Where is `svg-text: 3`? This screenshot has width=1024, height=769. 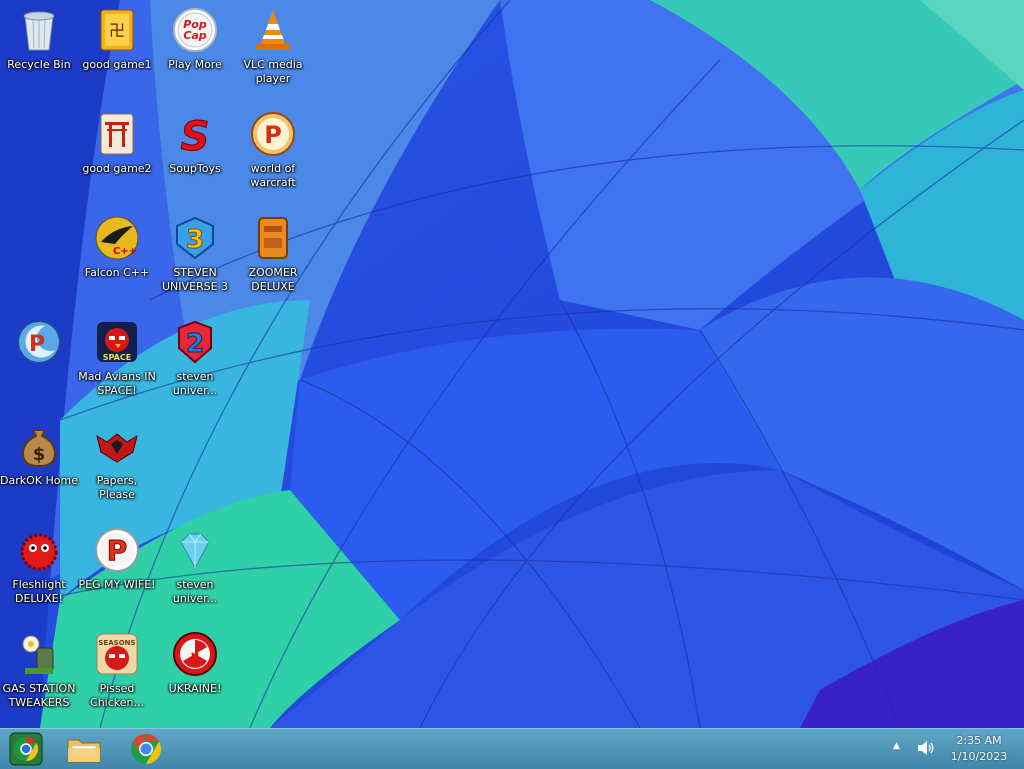 svg-text: 3 is located at coordinates (195, 240).